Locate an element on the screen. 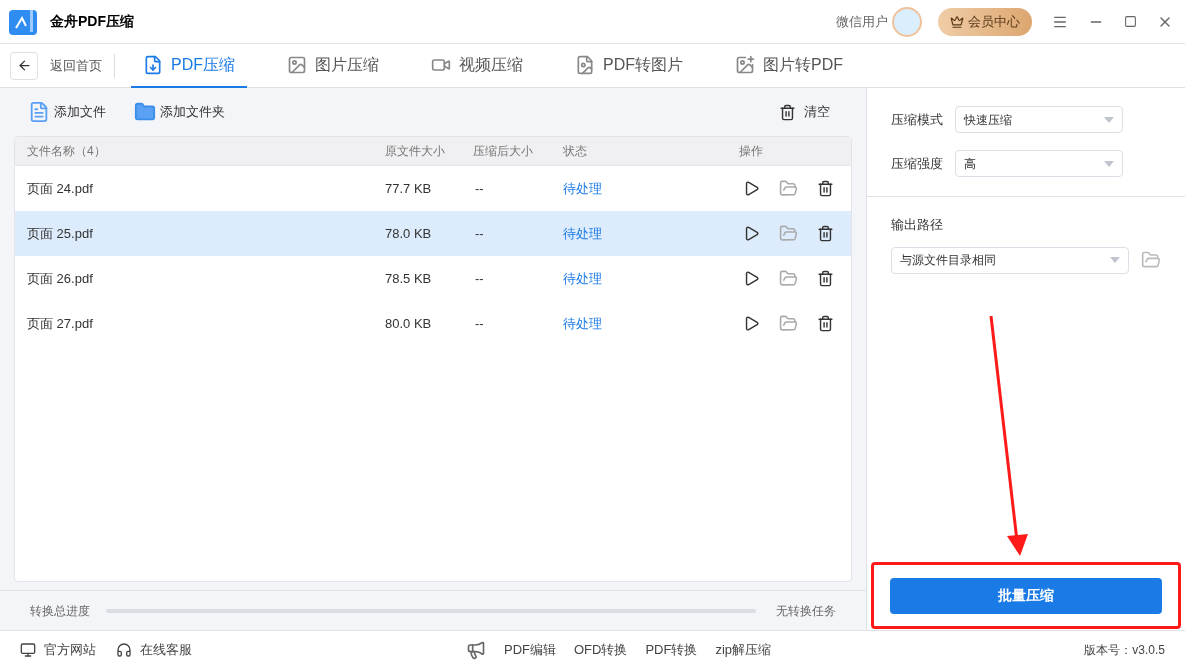 The width and height of the screenshot is (1185, 669). tool-link: PDF转换 is located at coordinates (671, 650).